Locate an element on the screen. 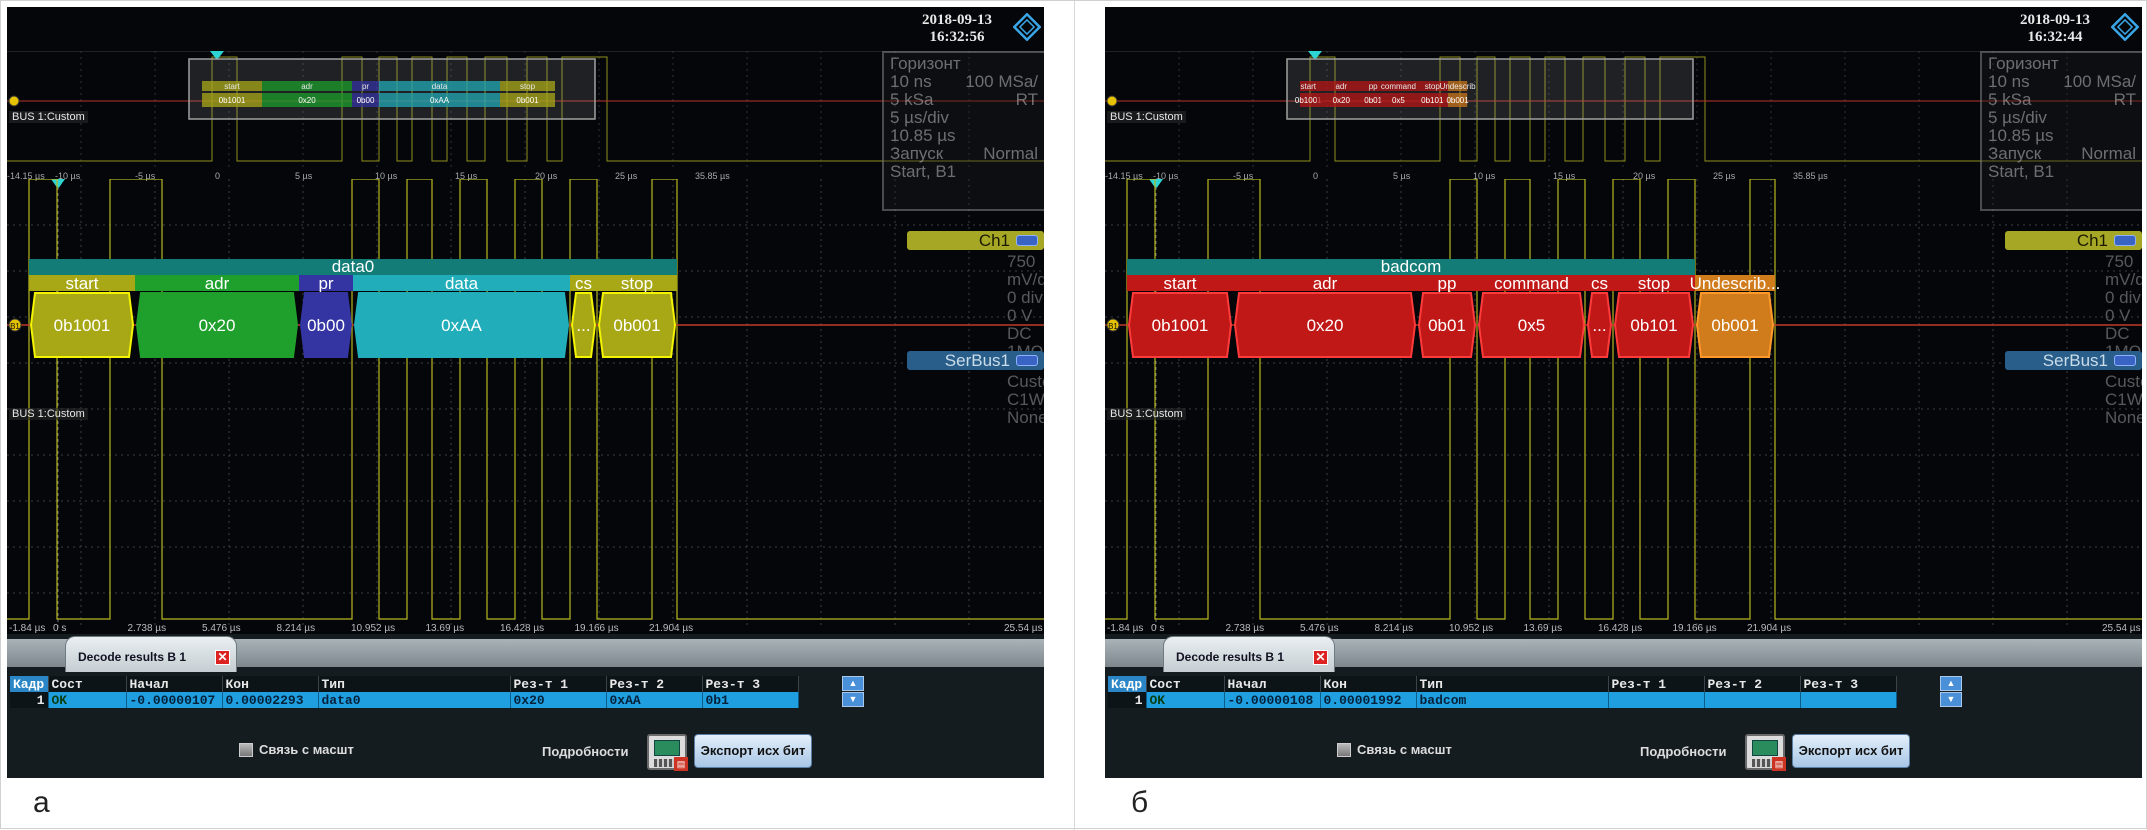  field-name: pr is located at coordinates (325, 283).